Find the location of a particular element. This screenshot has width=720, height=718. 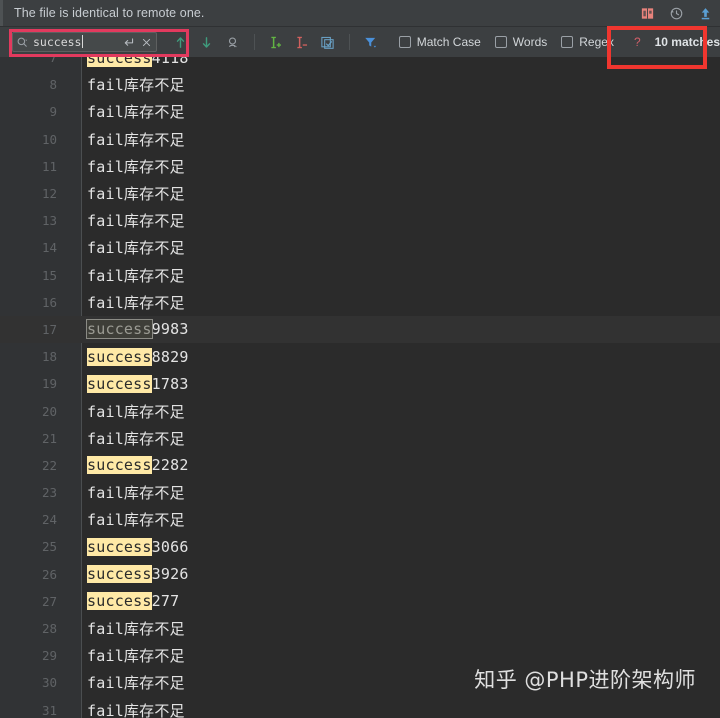

editor-line: 9 fail库存不足 is located at coordinates (360, 111).